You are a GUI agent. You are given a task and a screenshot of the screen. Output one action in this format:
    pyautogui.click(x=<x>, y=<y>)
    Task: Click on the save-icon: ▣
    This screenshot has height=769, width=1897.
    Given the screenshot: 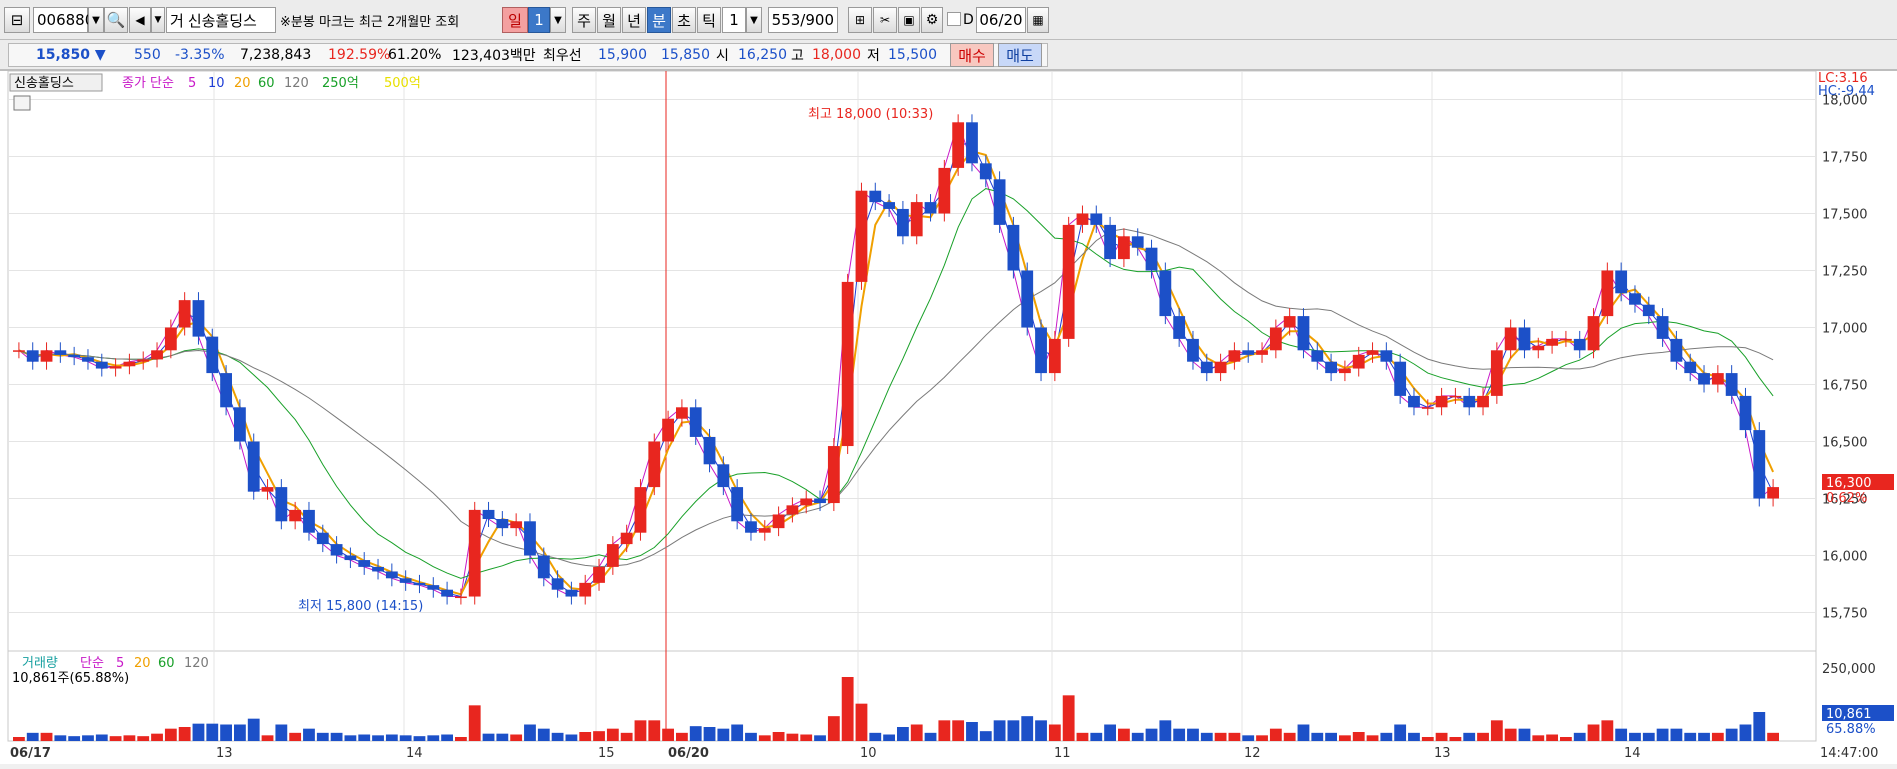 What is the action you would take?
    pyautogui.click(x=909, y=20)
    